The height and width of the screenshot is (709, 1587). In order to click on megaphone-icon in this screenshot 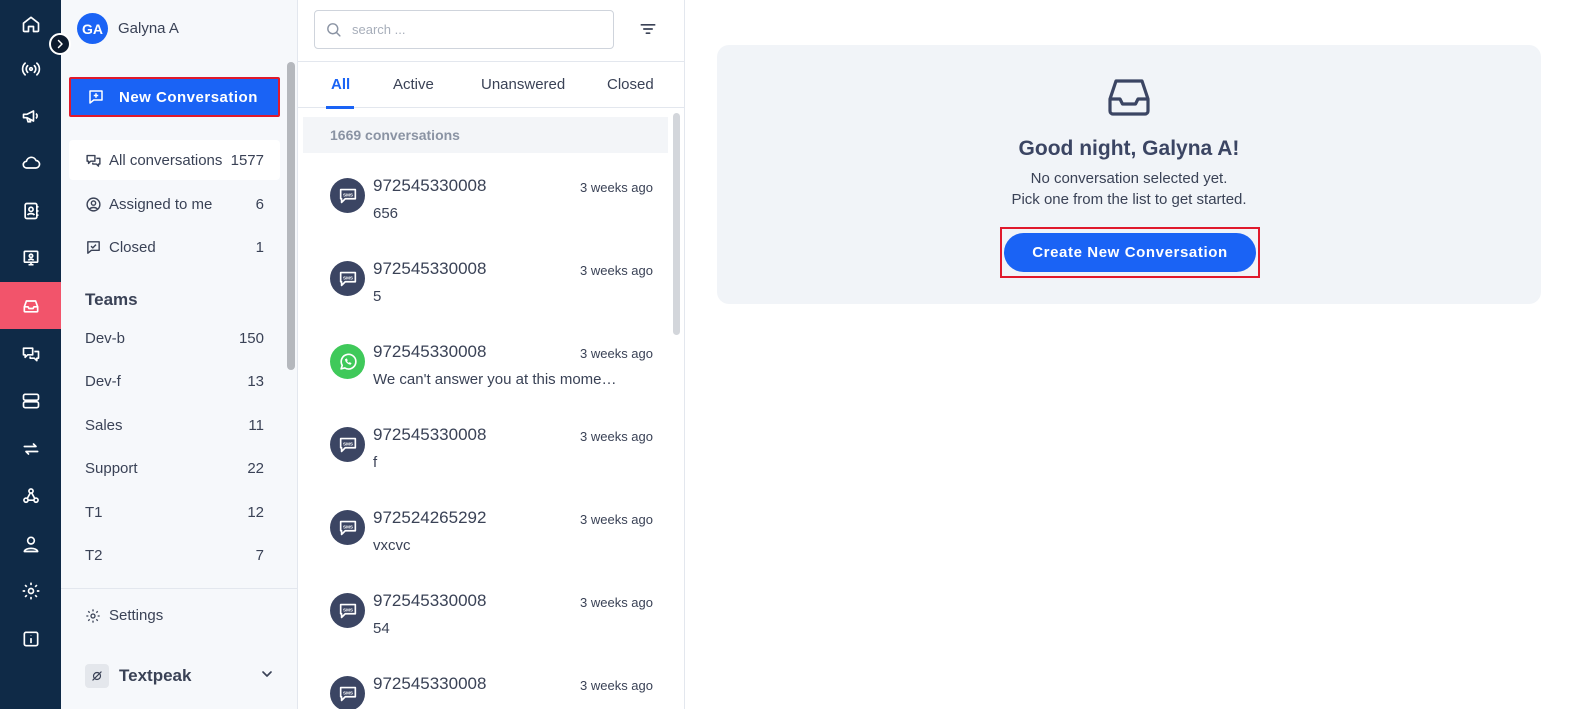, I will do `click(30, 115)`.